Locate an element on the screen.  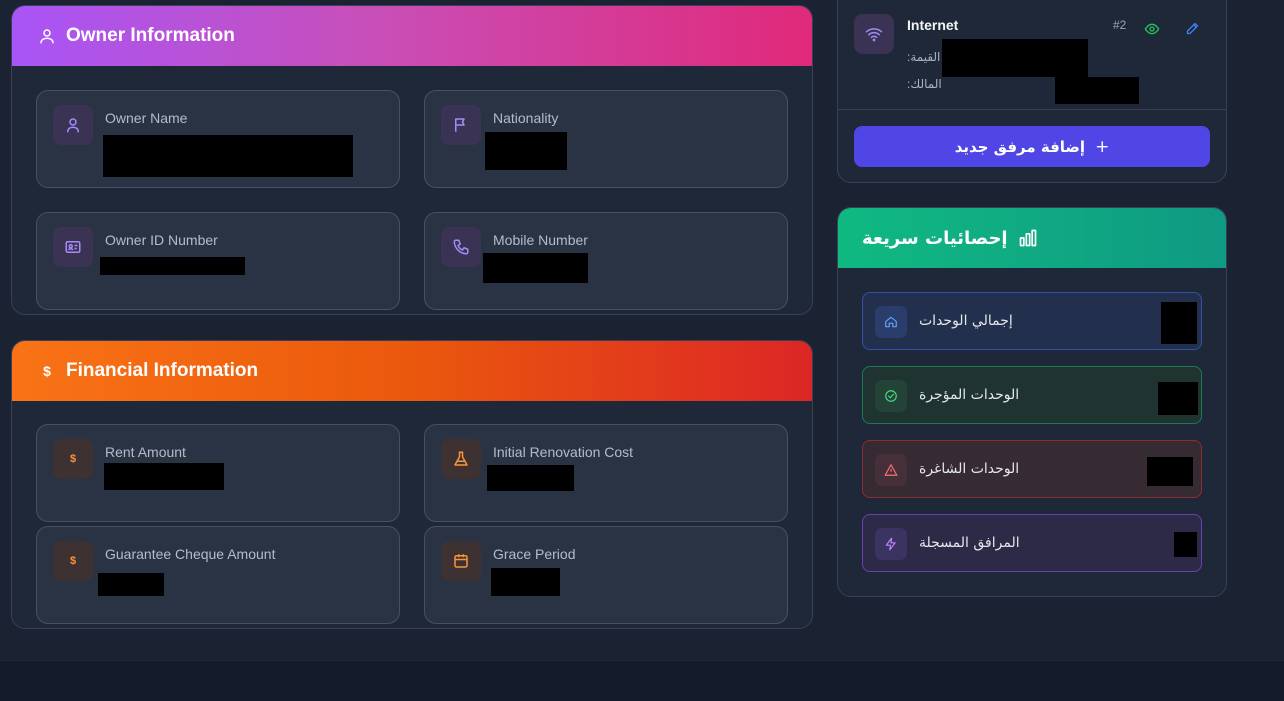
stat-registered-facilities-label: المرافق المسجلة is located at coordinates (969, 543).